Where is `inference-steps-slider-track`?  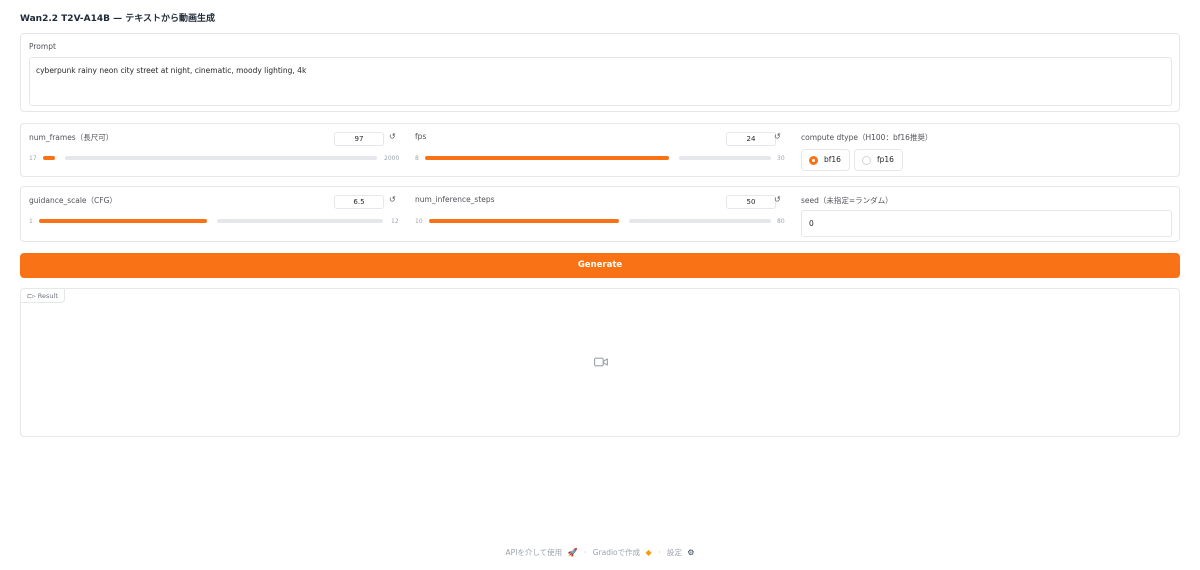
inference-steps-slider-track is located at coordinates (700, 221).